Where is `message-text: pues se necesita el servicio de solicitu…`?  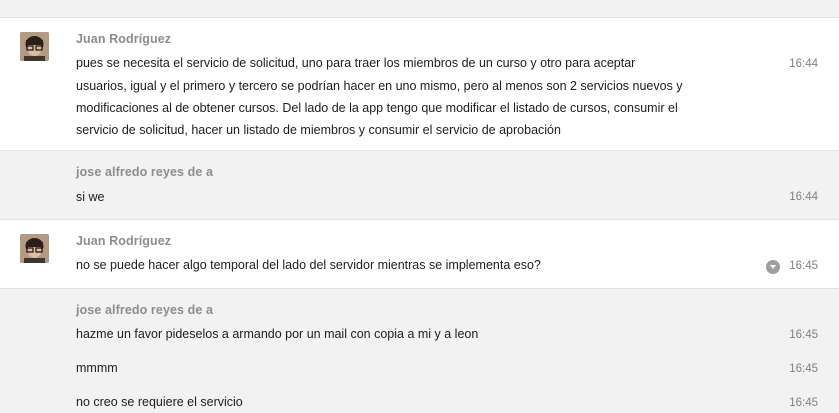 message-text: pues se necesita el servicio de solicitu… is located at coordinates (356, 63).